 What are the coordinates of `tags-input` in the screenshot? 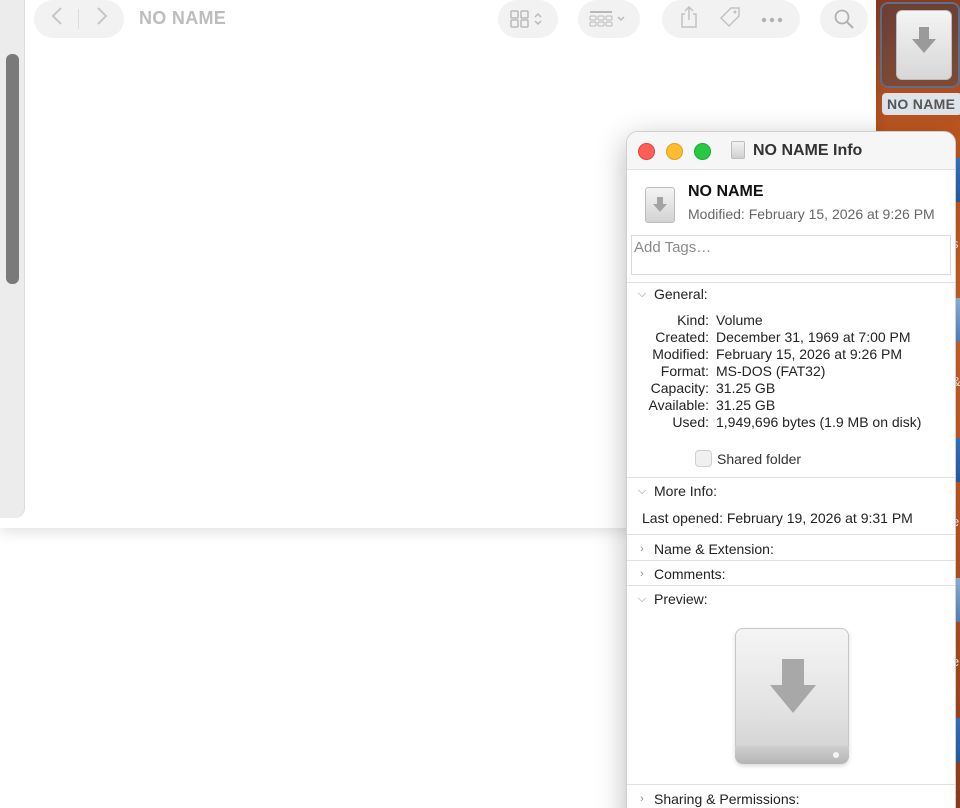 It's located at (791, 247).